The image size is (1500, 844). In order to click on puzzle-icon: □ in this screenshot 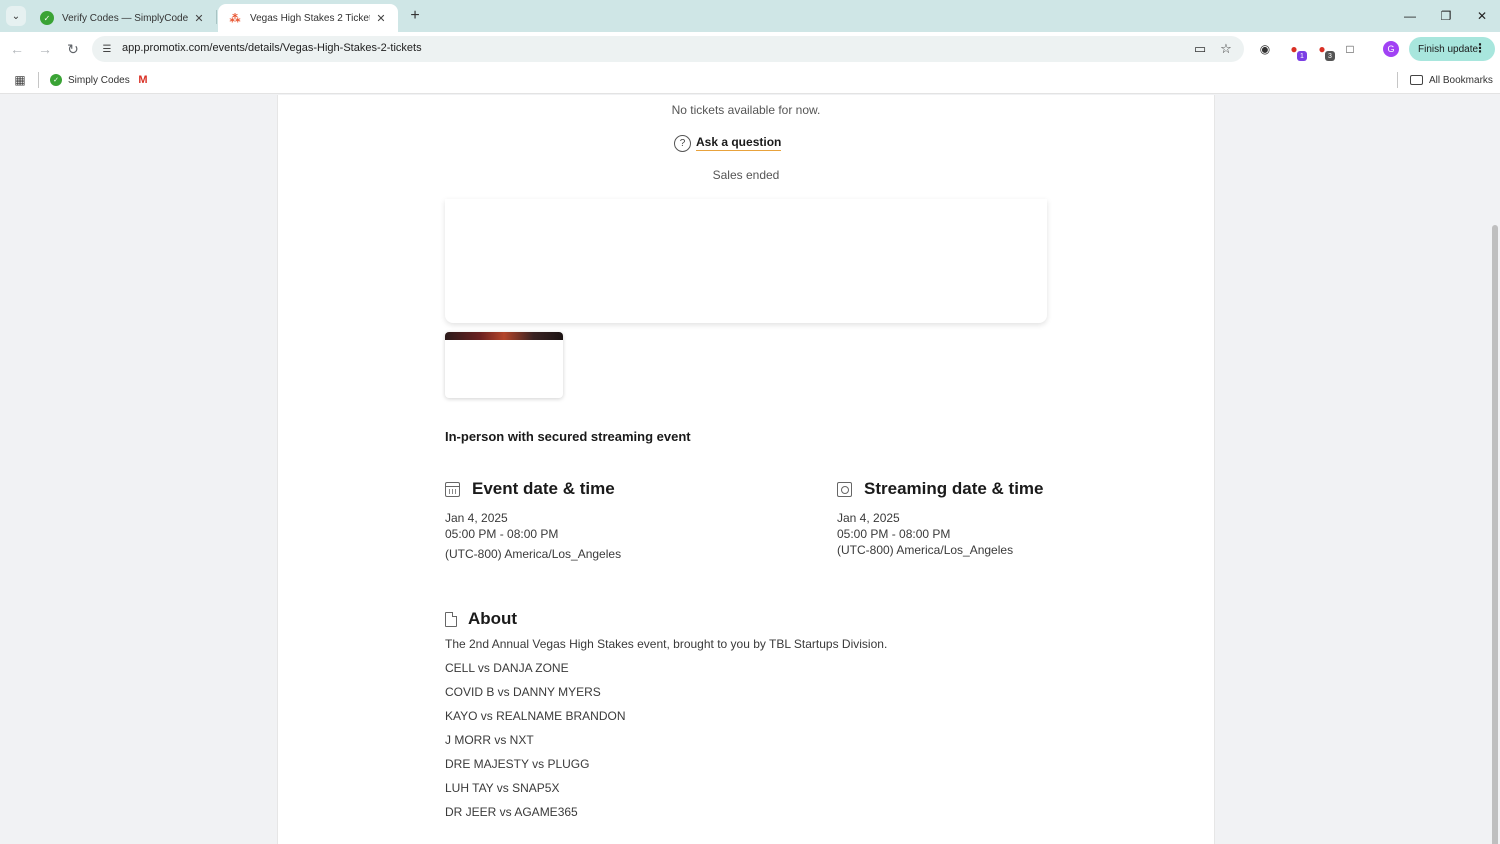, I will do `click(1350, 49)`.